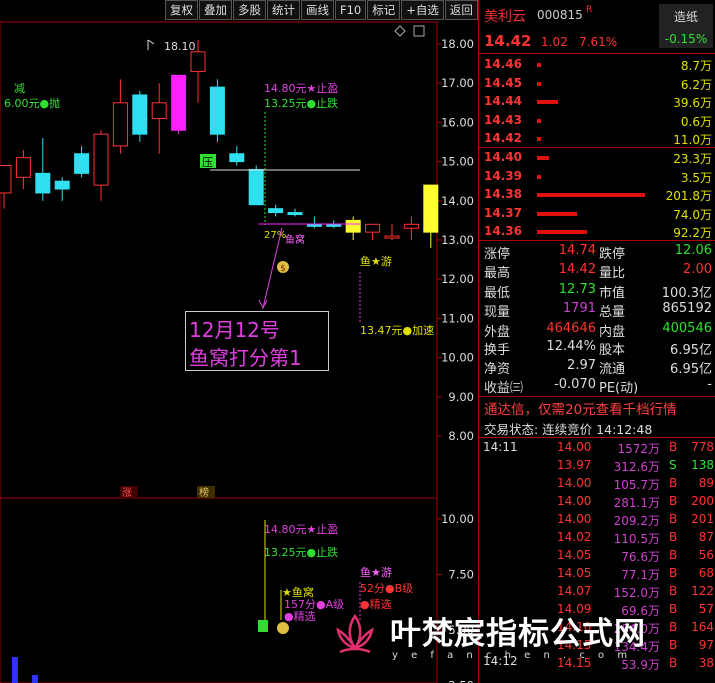  Describe the element at coordinates (508, 41) in the screenshot. I see `last-price: 14.42` at that location.